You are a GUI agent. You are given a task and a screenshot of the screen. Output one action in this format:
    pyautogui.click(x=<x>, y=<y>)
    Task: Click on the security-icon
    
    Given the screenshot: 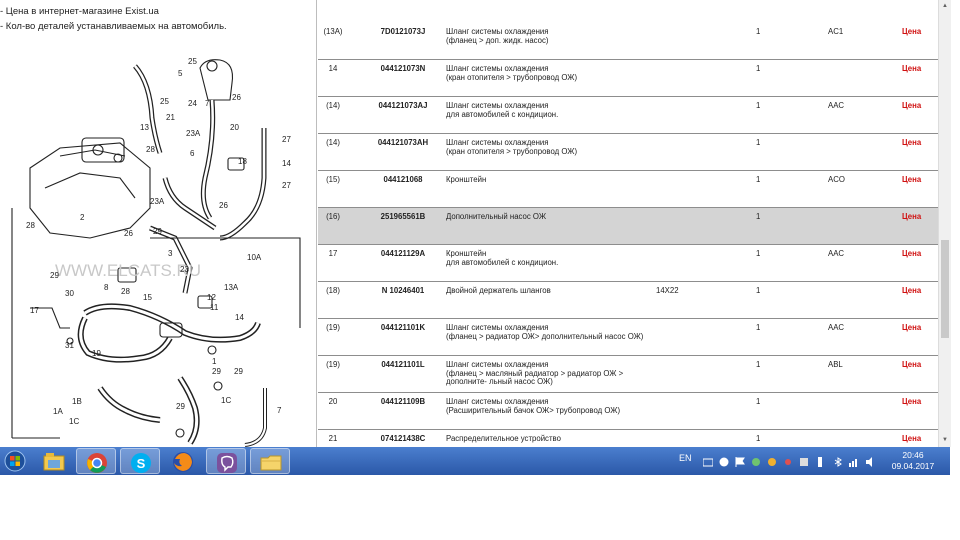 What is the action you would take?
    pyautogui.click(x=772, y=462)
    